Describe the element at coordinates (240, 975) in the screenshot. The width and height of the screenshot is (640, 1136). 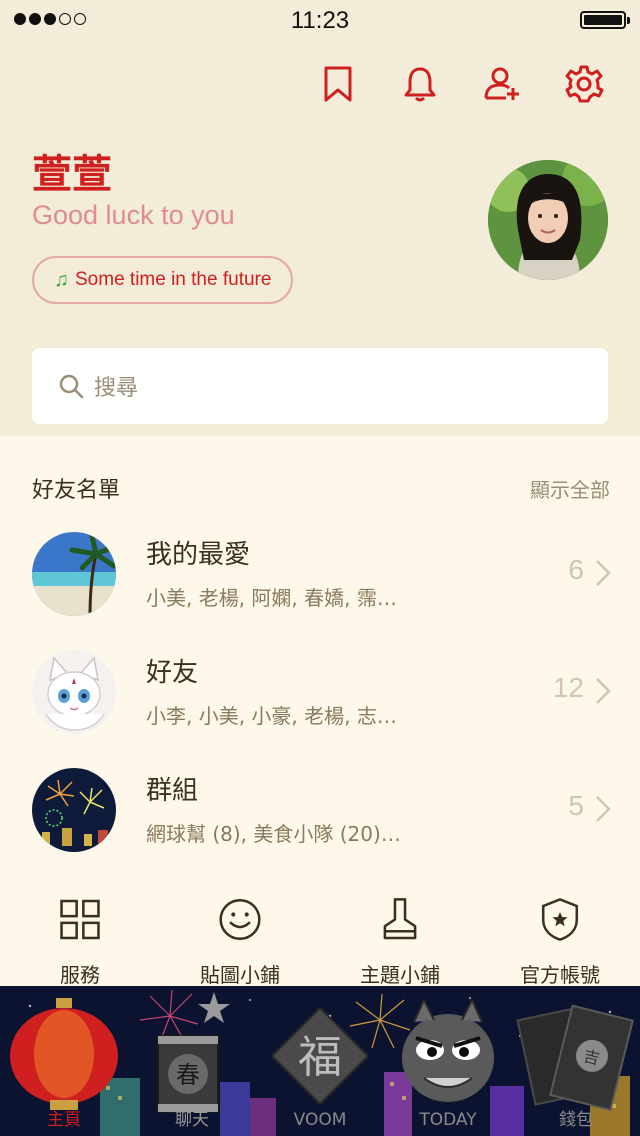
I see `tile-label: 貼圖小鋪` at that location.